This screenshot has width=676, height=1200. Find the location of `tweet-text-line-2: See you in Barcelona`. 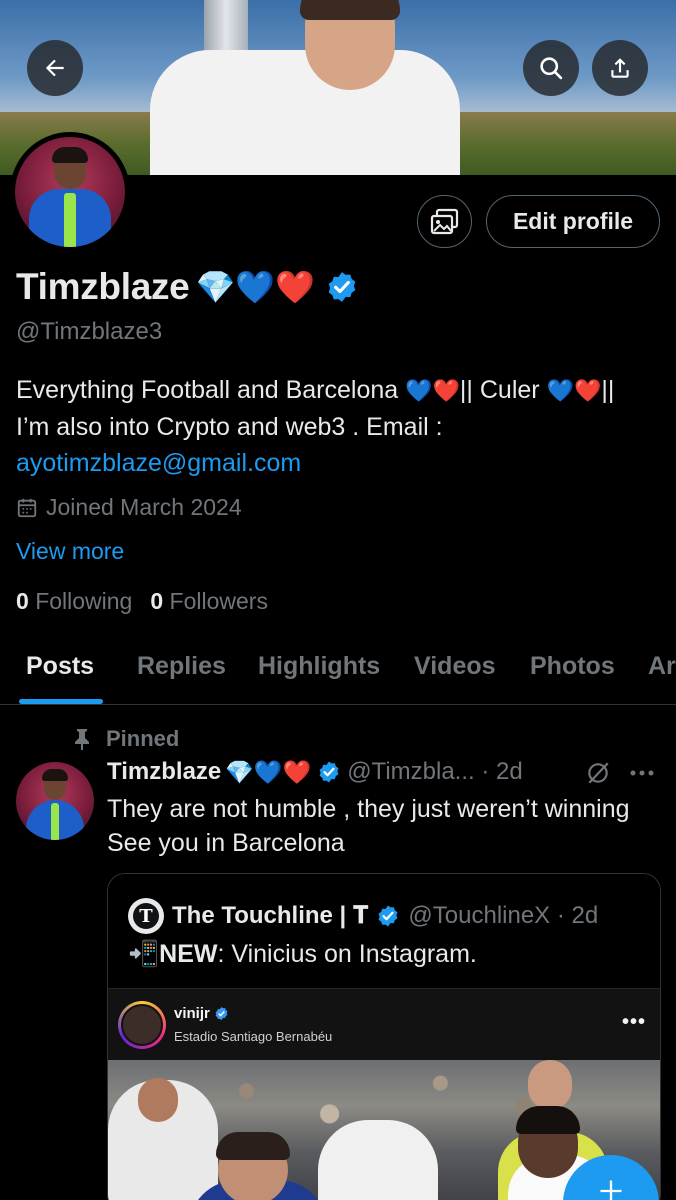

tweet-text-line-2: See you in Barcelona is located at coordinates (226, 843).